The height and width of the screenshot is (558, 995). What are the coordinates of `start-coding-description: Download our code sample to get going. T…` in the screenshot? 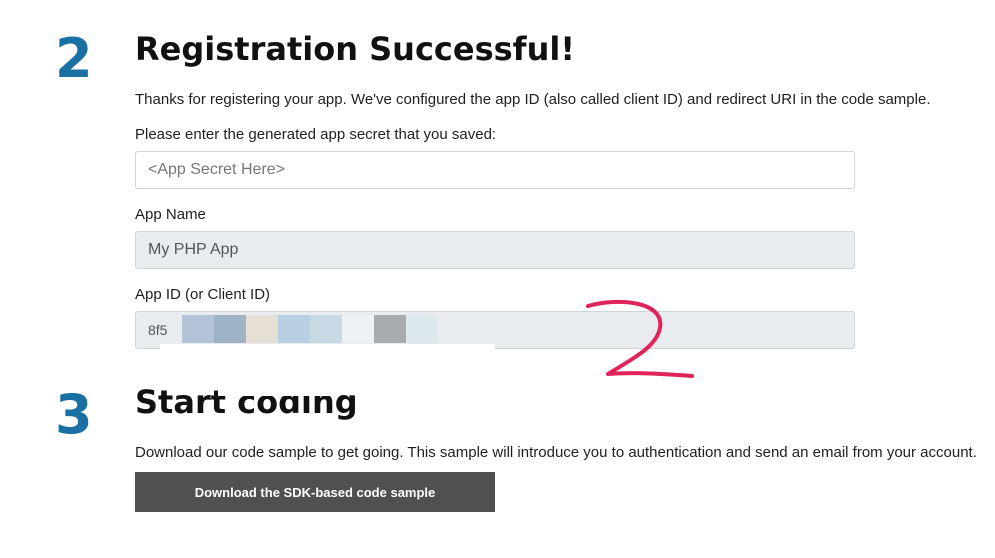 It's located at (556, 452).